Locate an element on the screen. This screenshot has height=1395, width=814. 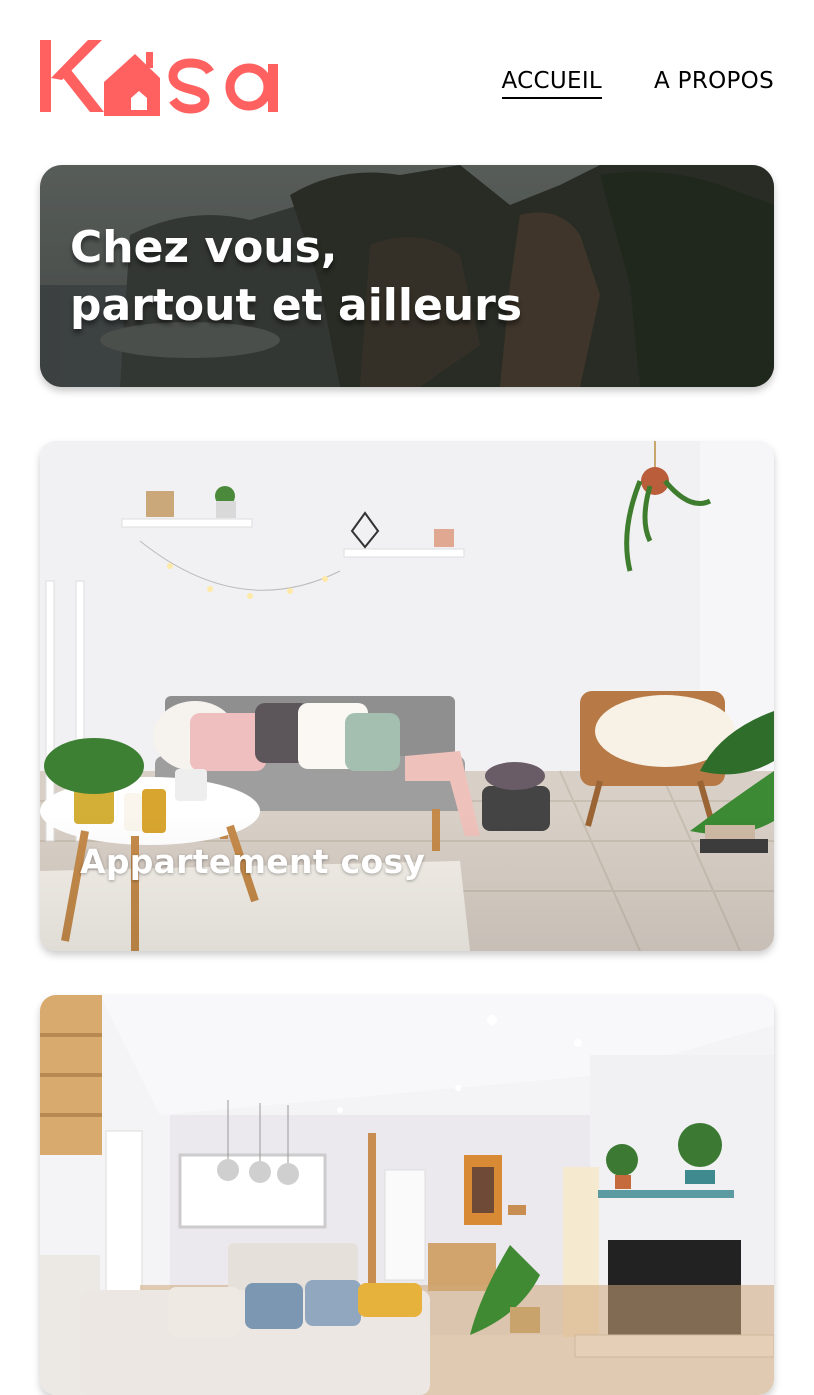
card-gradient-overlay is located at coordinates (407, 881).